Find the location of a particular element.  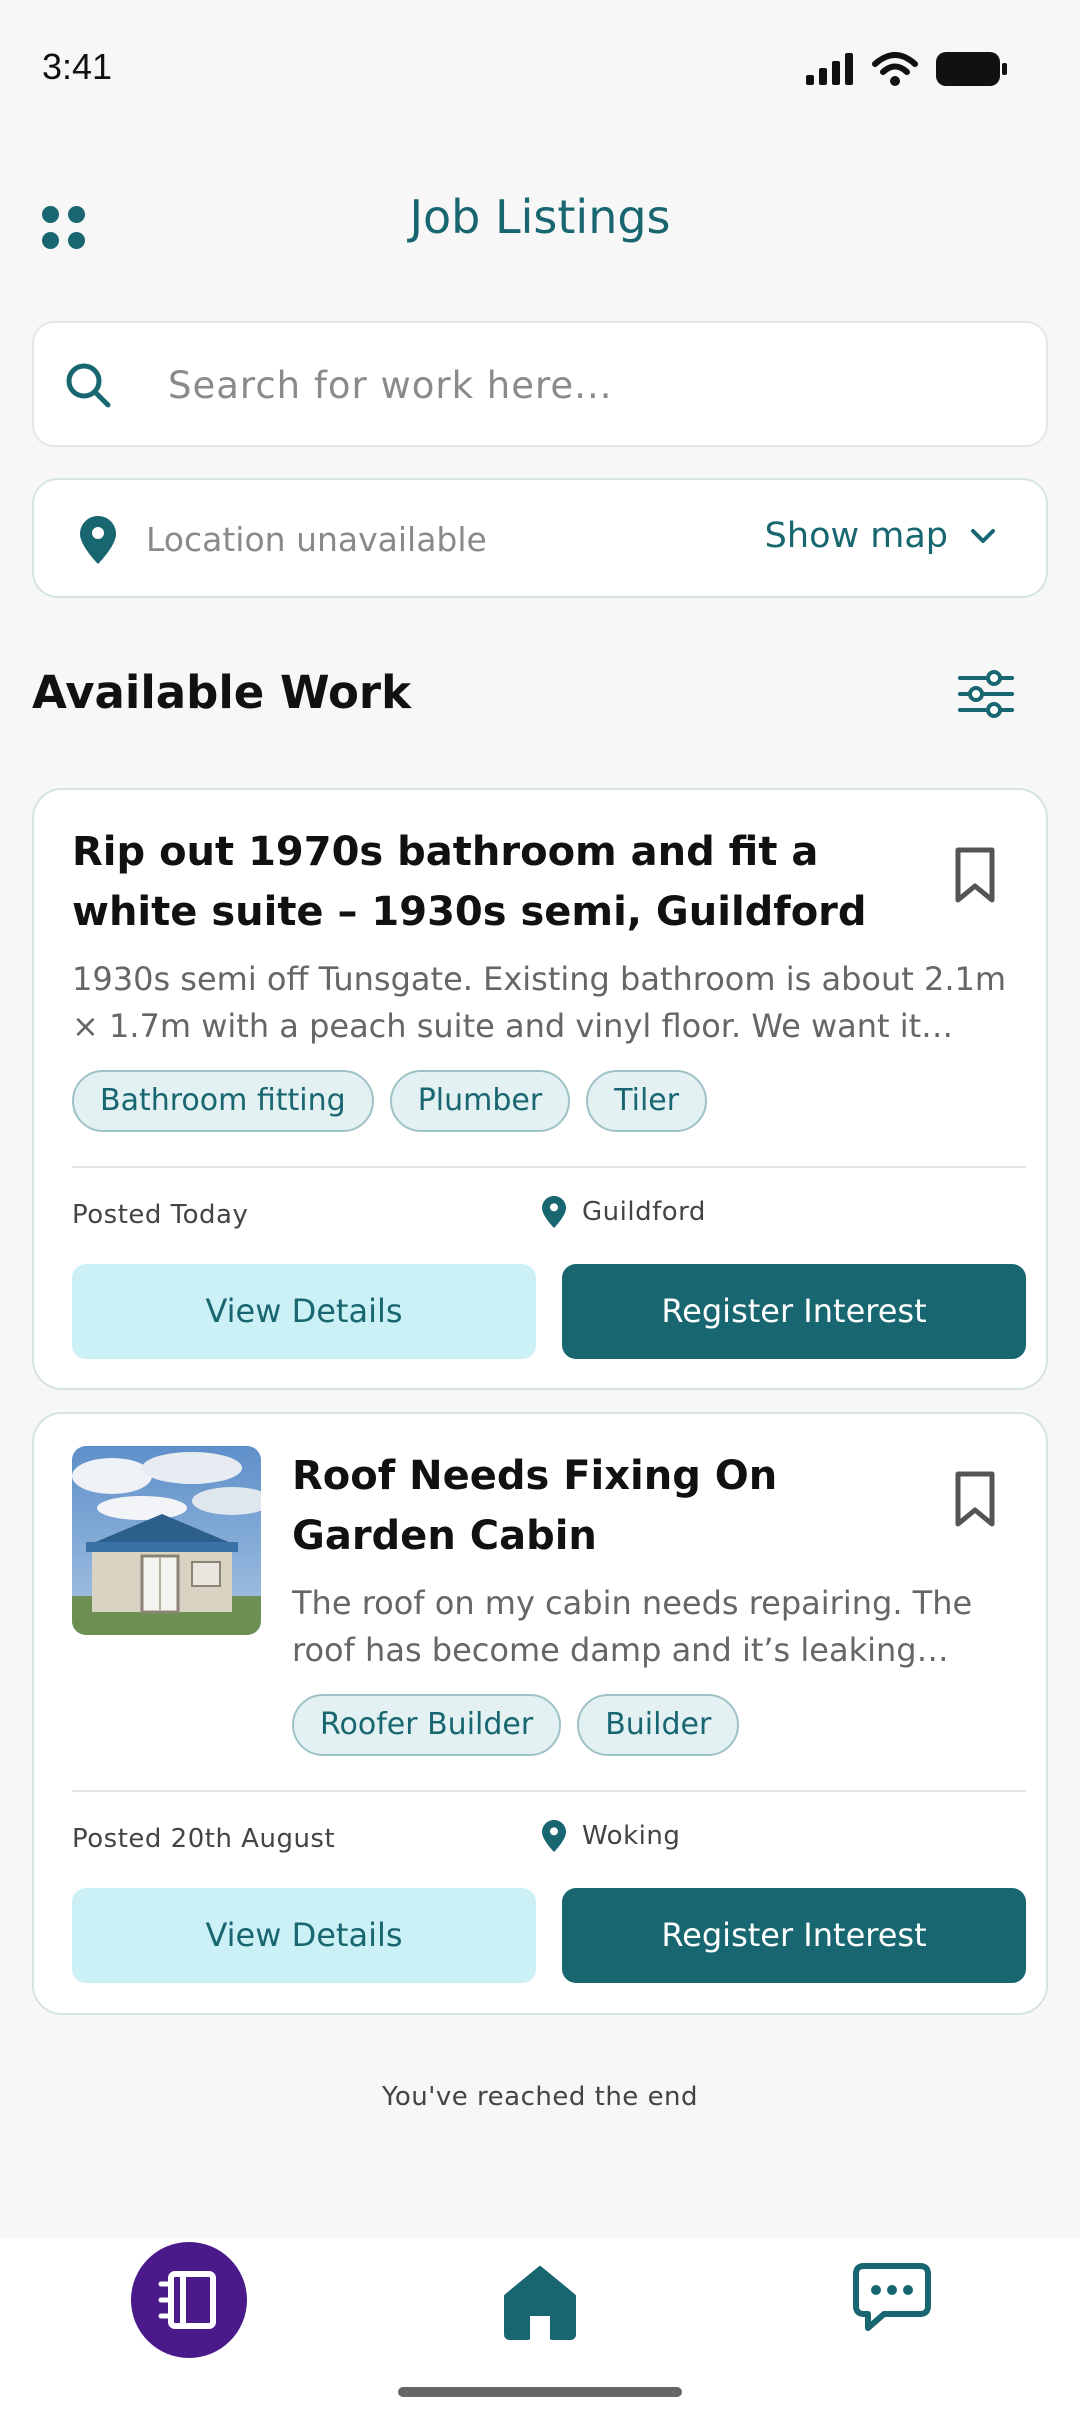

end-of-list-message: You've reached the end is located at coordinates (540, 2097).